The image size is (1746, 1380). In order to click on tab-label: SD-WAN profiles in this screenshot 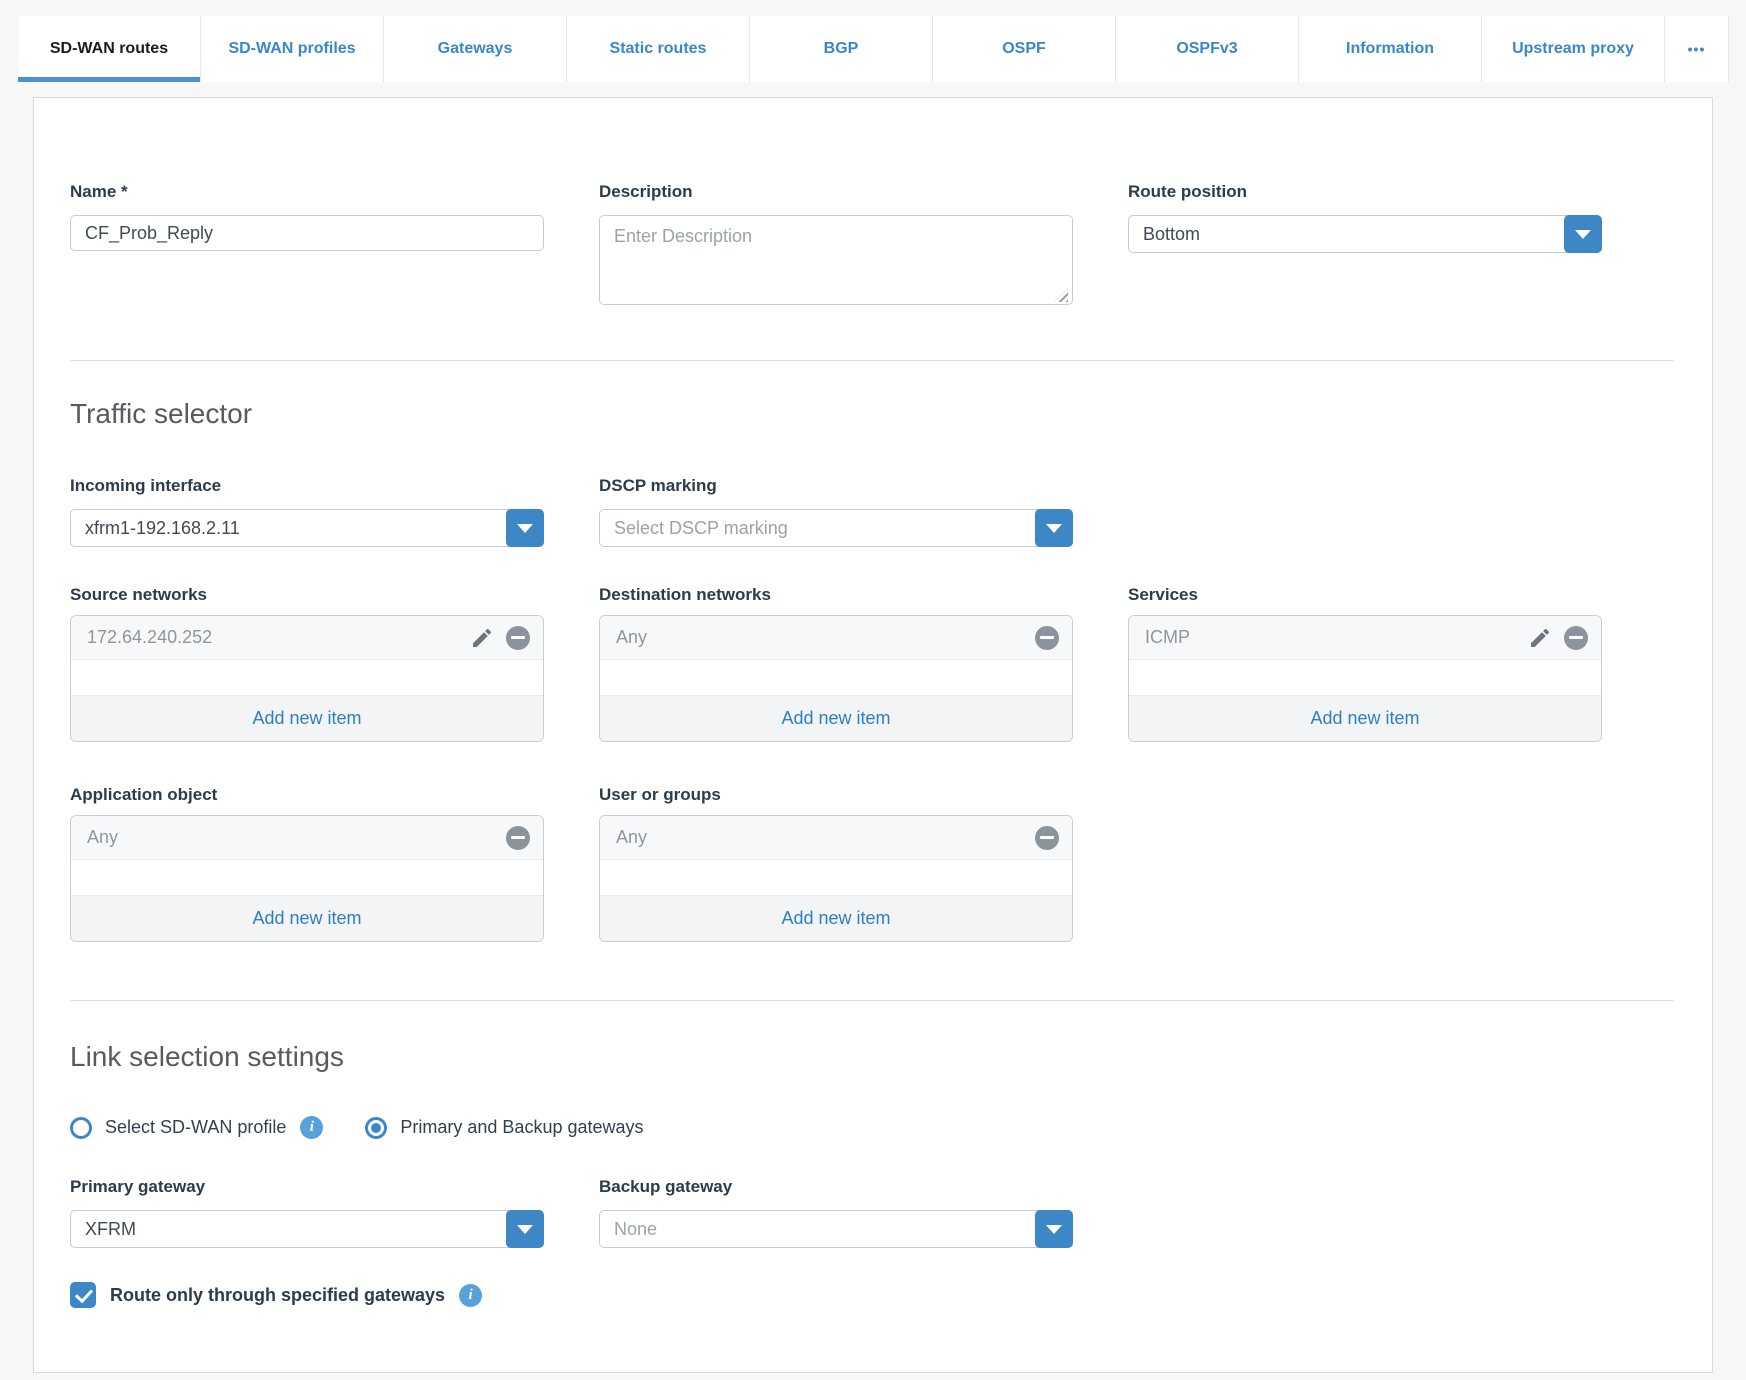, I will do `click(292, 48)`.